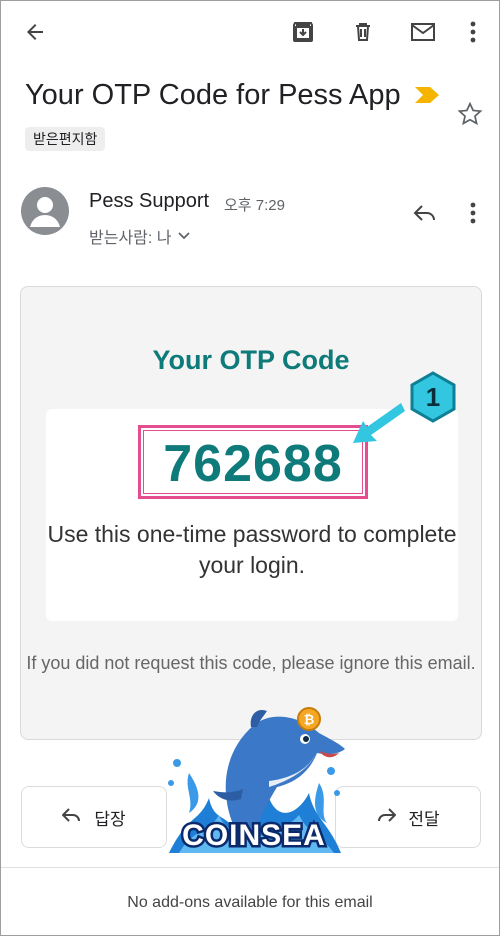  I want to click on reply-label: 답장, so click(110, 819).